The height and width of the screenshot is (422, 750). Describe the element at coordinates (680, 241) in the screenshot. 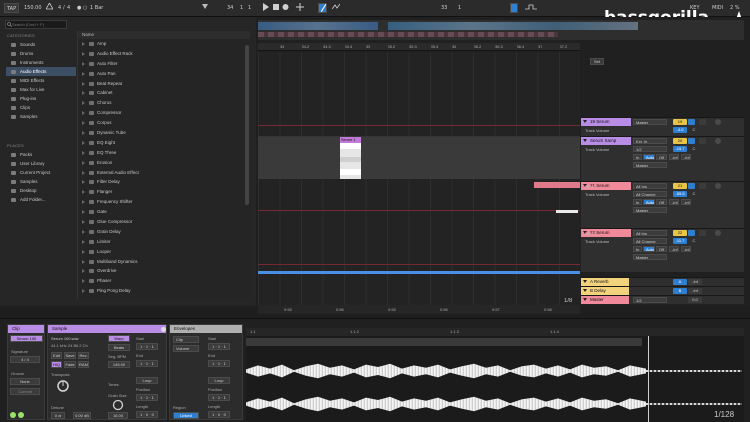

I see `track-volume-field: -11.7` at that location.